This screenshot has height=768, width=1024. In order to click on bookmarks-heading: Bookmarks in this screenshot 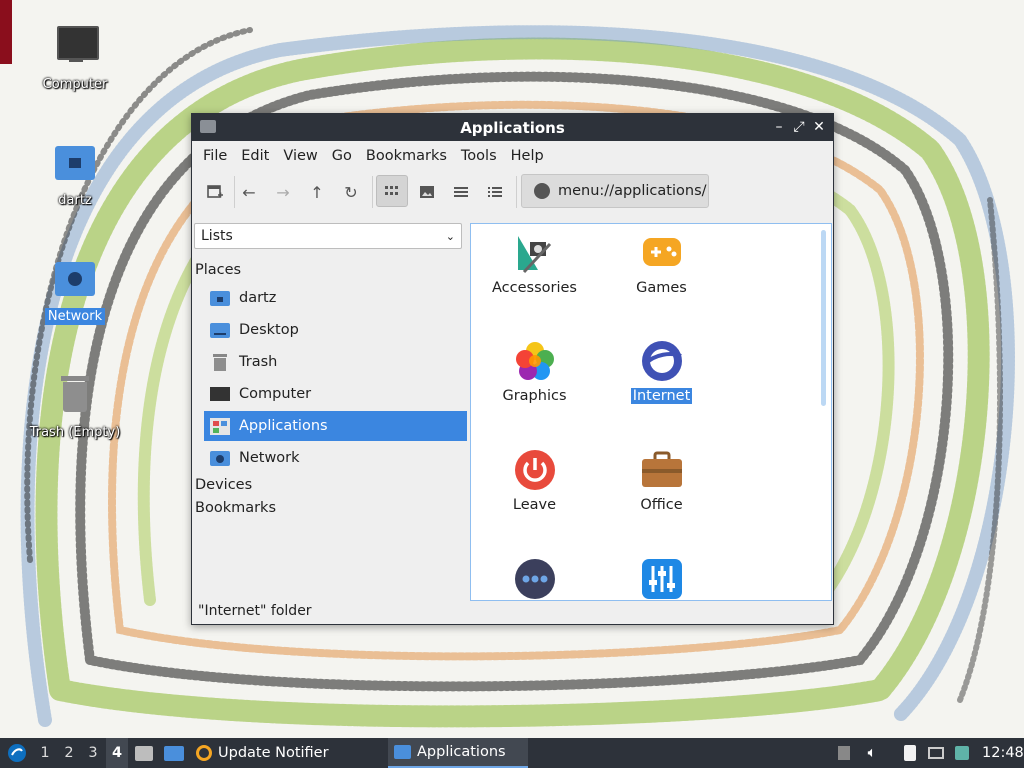, I will do `click(235, 508)`.